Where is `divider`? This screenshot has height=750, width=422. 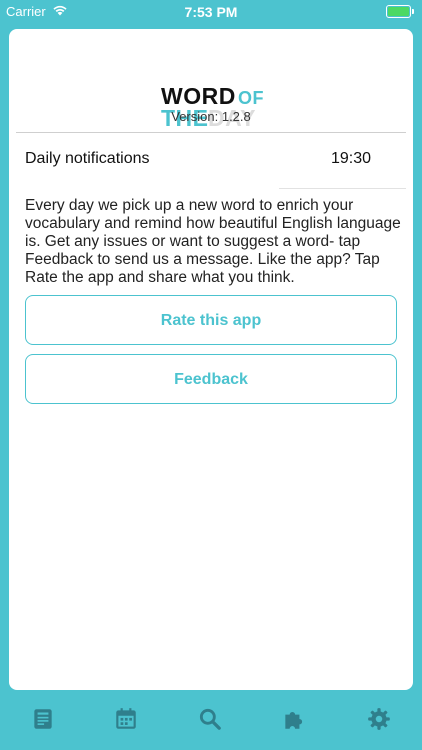 divider is located at coordinates (342, 188).